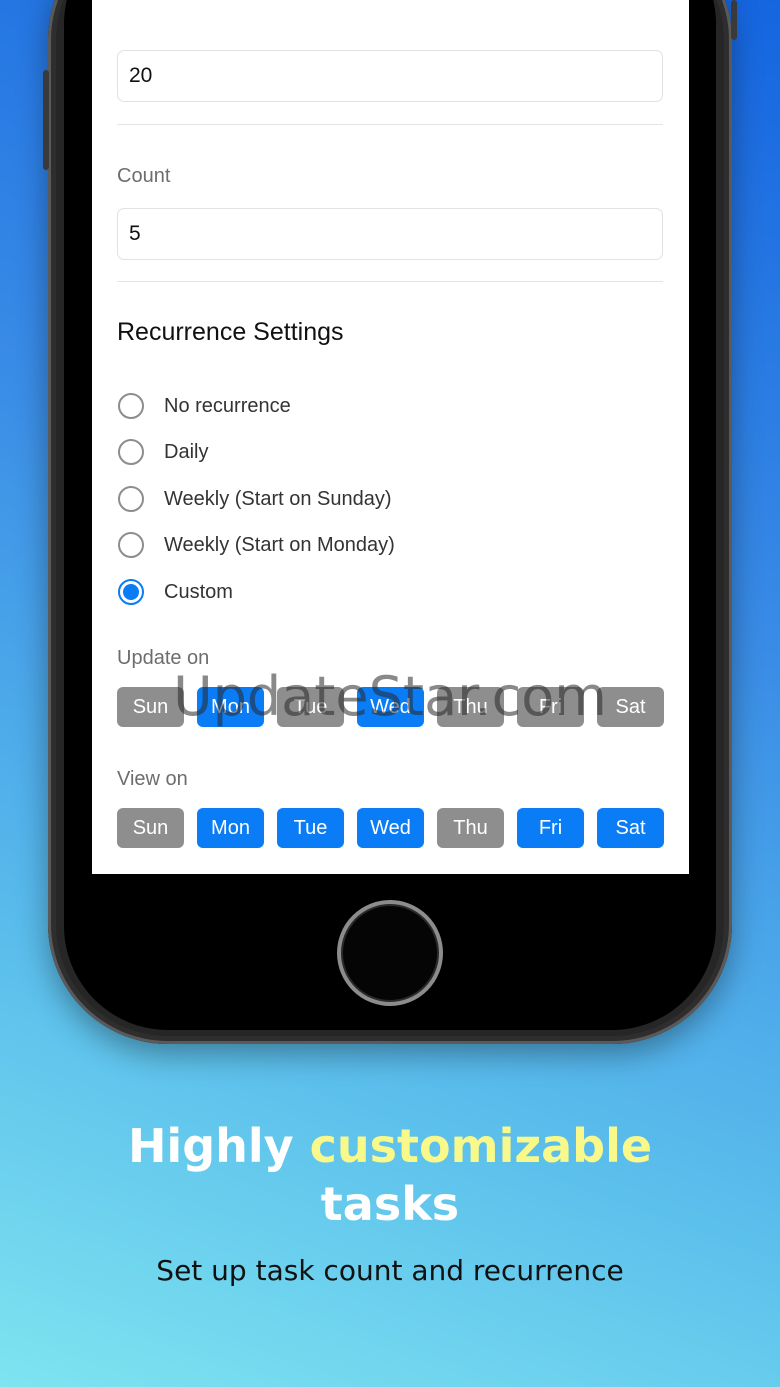  What do you see at coordinates (470, 828) in the screenshot?
I see `view-day-thu: Thu` at bounding box center [470, 828].